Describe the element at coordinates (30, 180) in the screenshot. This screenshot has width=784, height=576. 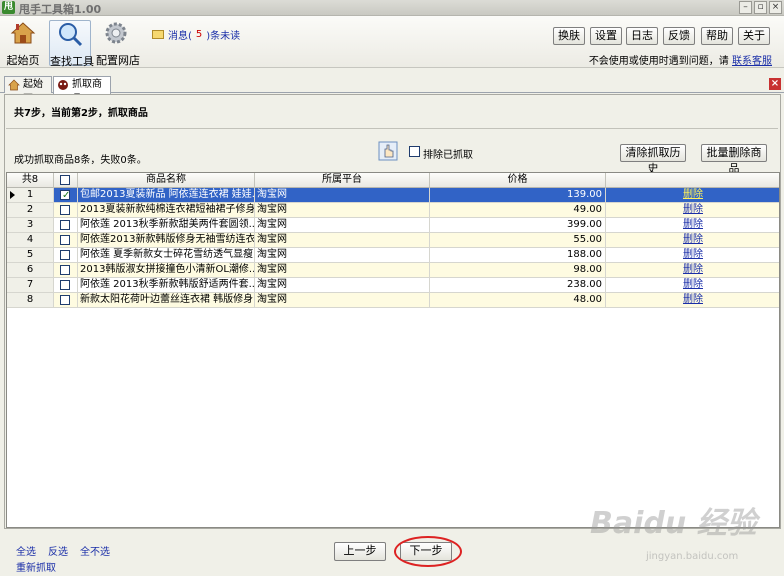
I see `header-count: 共8` at that location.